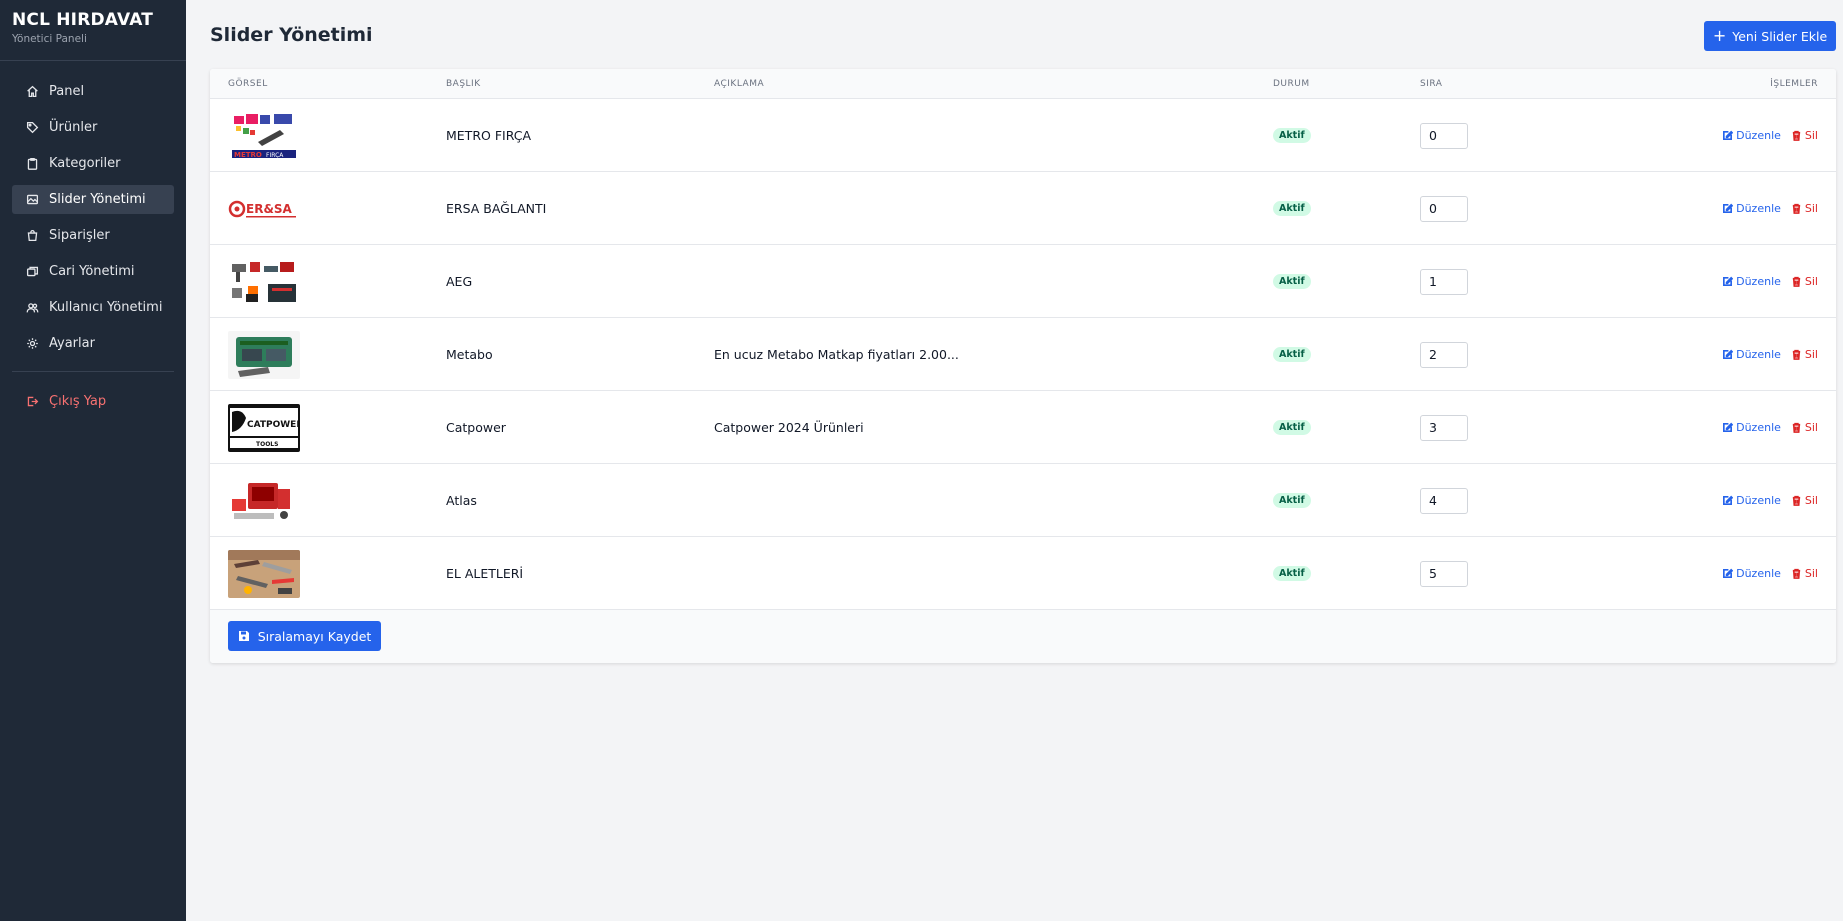  What do you see at coordinates (1023, 573) in the screenshot?
I see `table-row: EL ALETLERİ Aktif Düzenle Sil` at bounding box center [1023, 573].